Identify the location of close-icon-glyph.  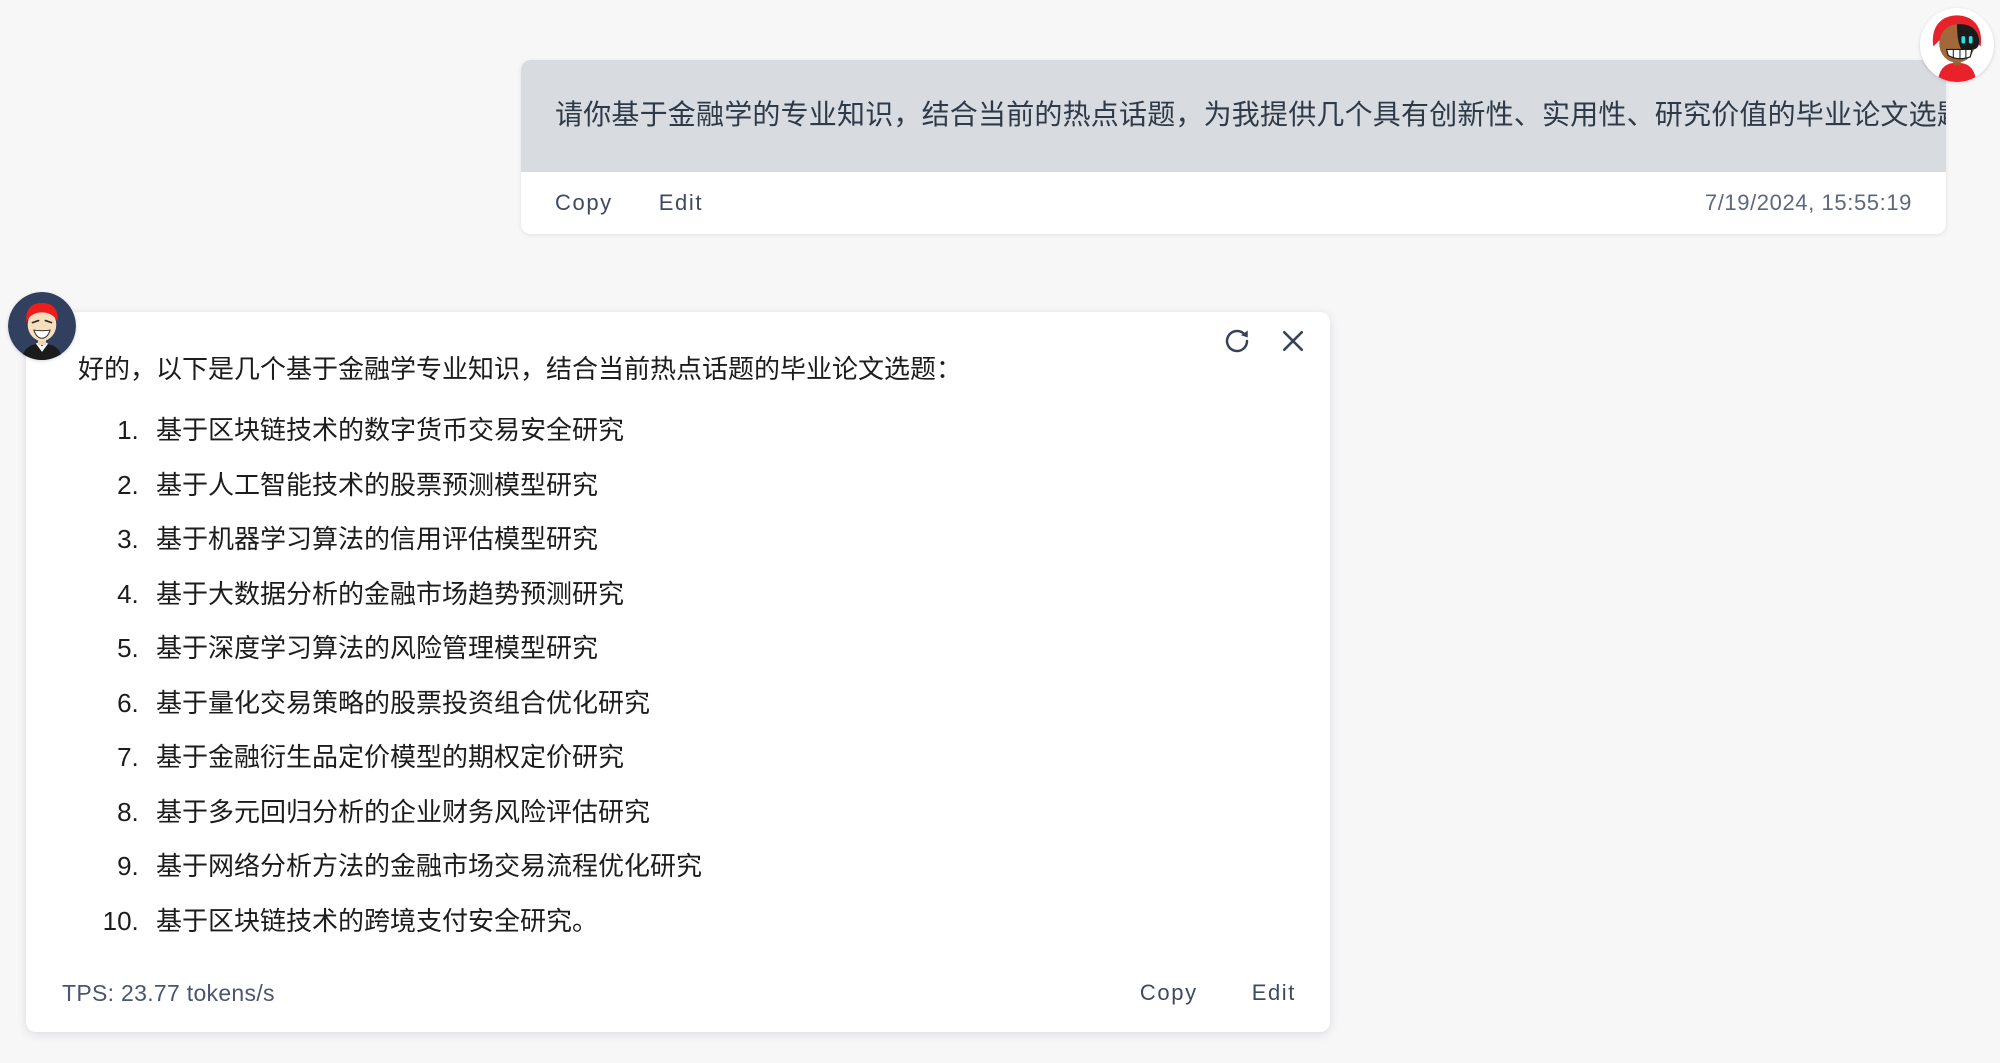
(1293, 341).